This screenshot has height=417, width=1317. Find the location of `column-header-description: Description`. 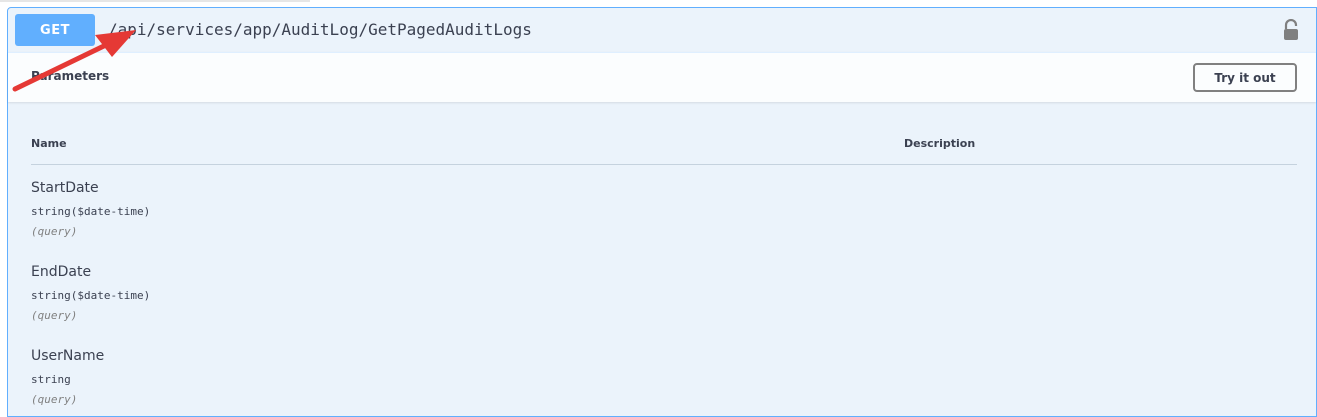

column-header-description: Description is located at coordinates (940, 143).